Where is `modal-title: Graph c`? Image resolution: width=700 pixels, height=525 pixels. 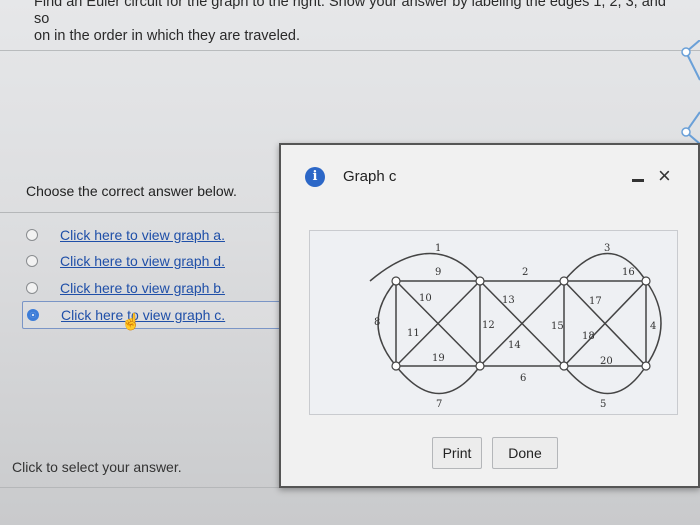
modal-title: Graph c is located at coordinates (370, 176).